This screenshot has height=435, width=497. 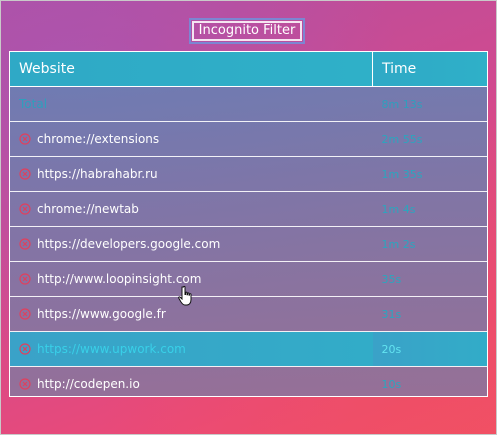 What do you see at coordinates (119, 279) in the screenshot?
I see `site-url: http://www.loopinsight.com` at bounding box center [119, 279].